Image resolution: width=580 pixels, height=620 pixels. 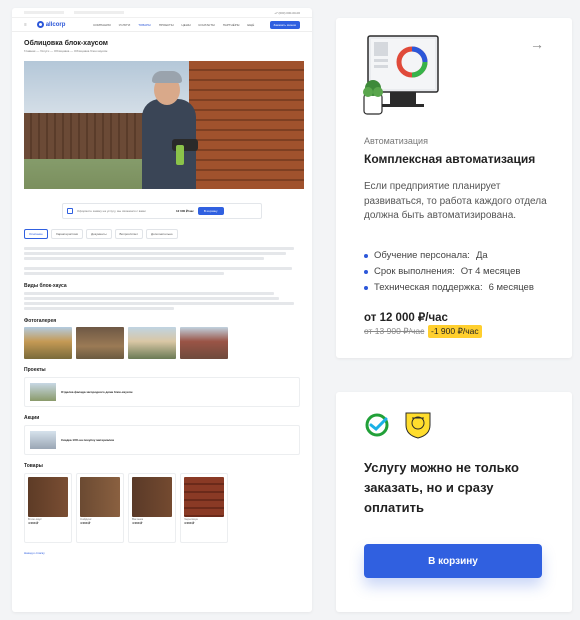 I want to click on types-list, so click(x=162, y=301).